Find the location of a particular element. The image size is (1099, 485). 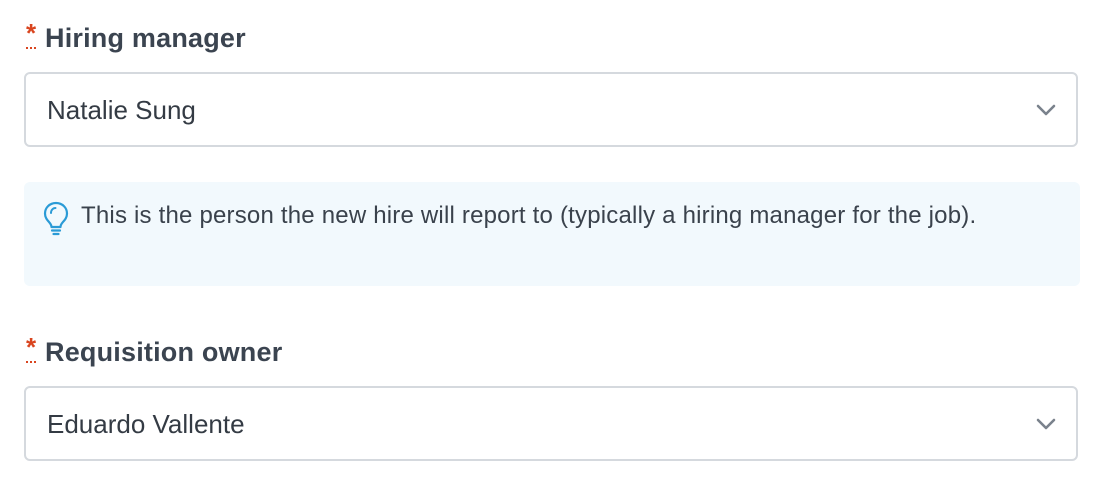

hiring-manager-label-row: * Hiring manager is located at coordinates (552, 38).